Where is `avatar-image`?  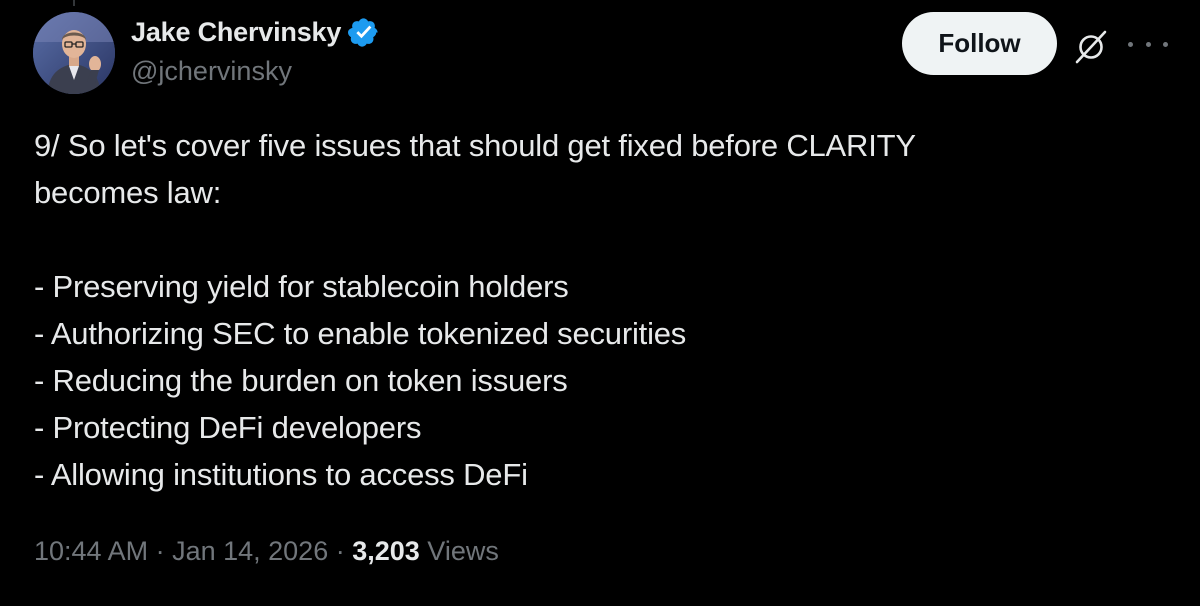 avatar-image is located at coordinates (74, 53).